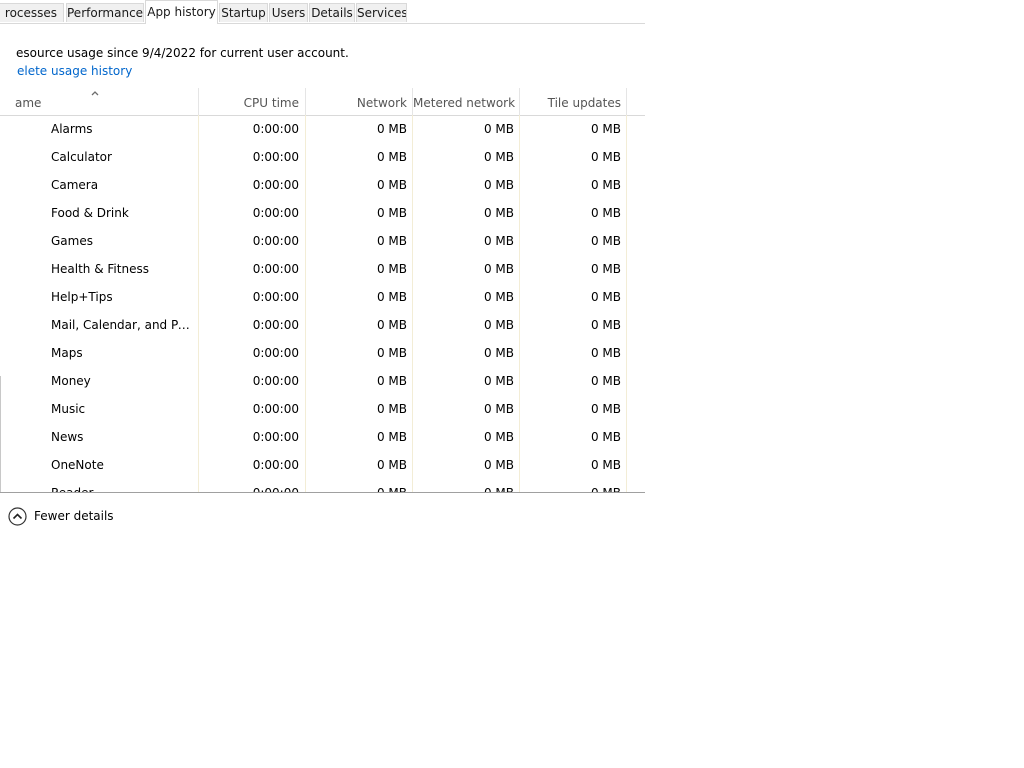 This screenshot has height=768, width=1024. Describe the element at coordinates (322, 157) in the screenshot. I see `table-row: Calculator 0:00:00 0 MB 0 MB 0 MB` at that location.